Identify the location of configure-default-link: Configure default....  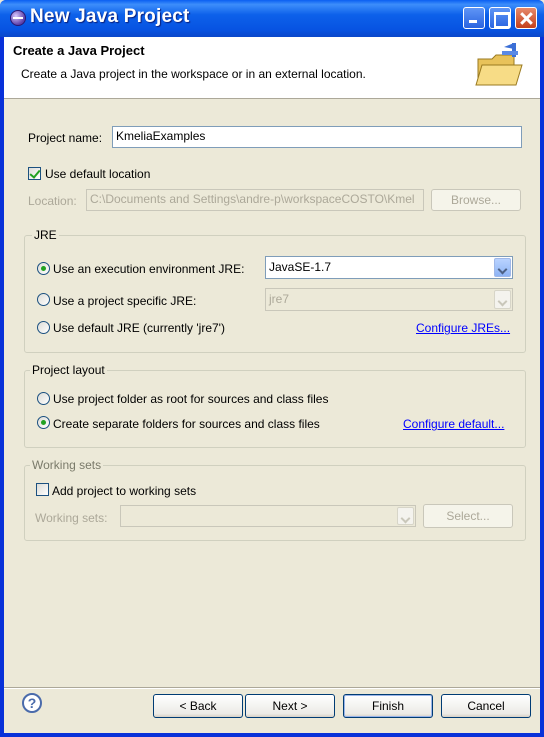
(453, 424).